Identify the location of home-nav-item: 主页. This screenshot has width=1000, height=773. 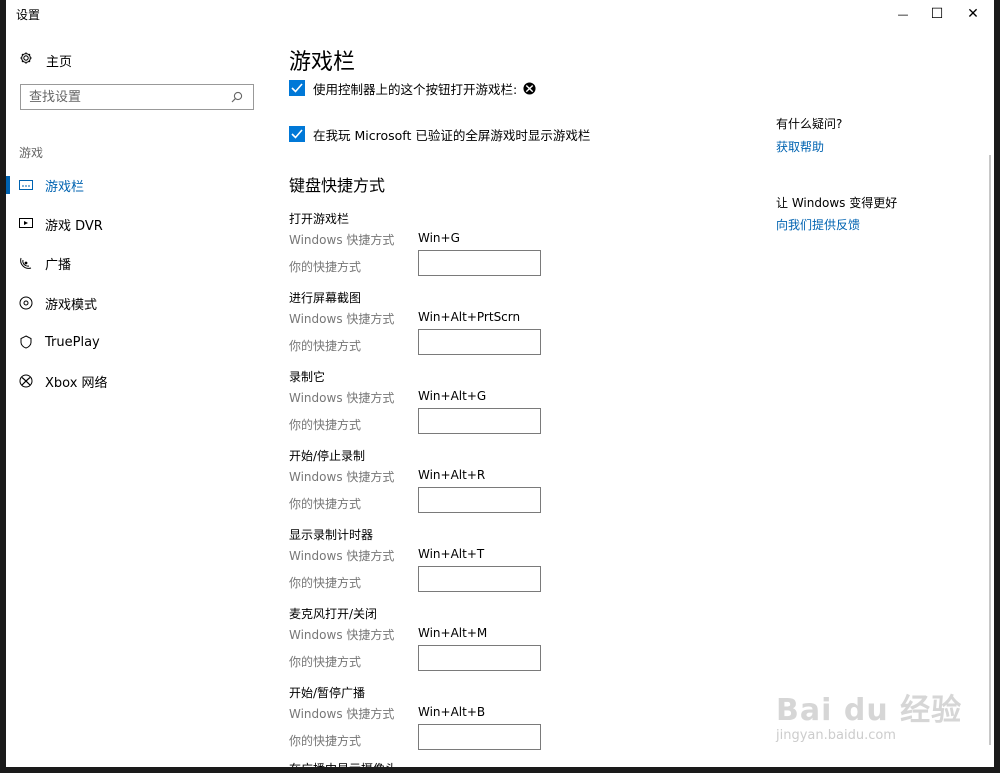
(45, 60).